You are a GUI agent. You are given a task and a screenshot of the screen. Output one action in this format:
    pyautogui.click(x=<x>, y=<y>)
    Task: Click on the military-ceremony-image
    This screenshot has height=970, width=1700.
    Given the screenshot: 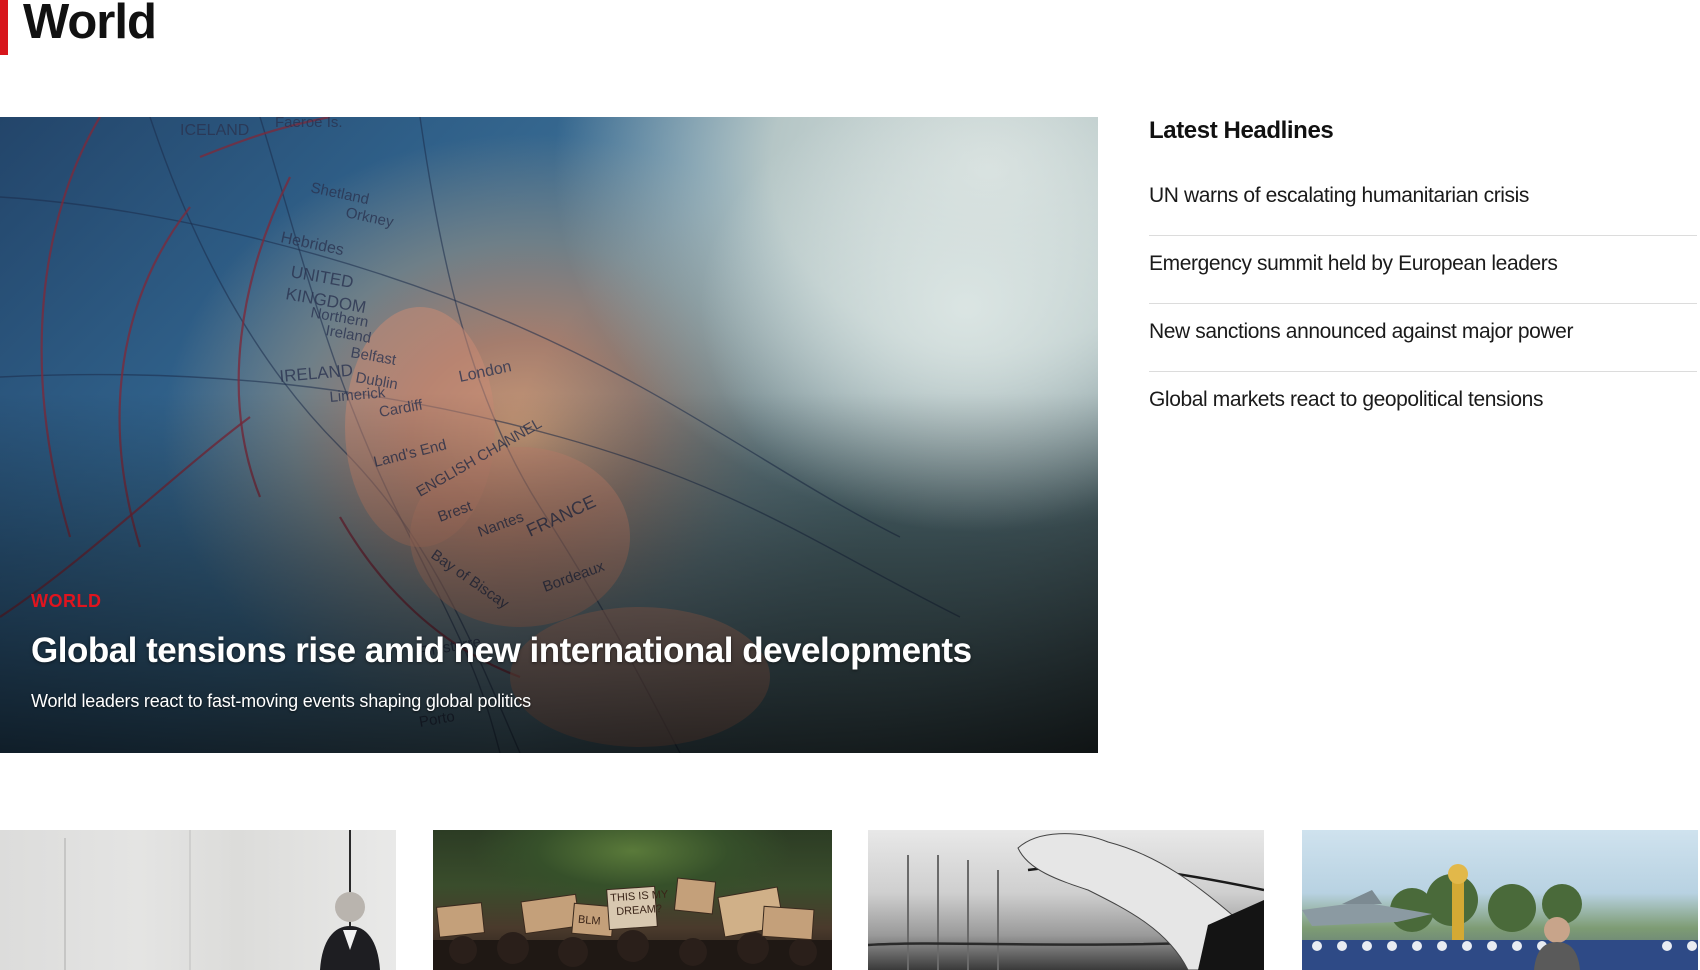 What is the action you would take?
    pyautogui.click(x=1500, y=917)
    